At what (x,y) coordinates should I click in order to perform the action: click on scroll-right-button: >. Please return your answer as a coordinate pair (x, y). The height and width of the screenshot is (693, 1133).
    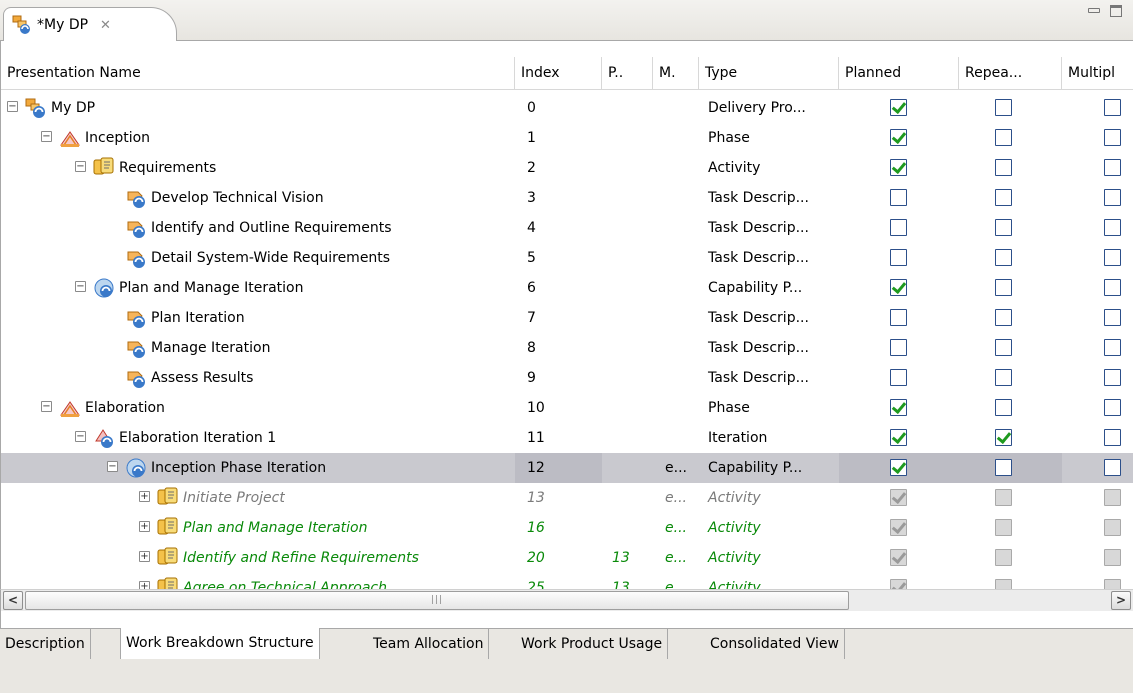
    Looking at the image, I should click on (1121, 600).